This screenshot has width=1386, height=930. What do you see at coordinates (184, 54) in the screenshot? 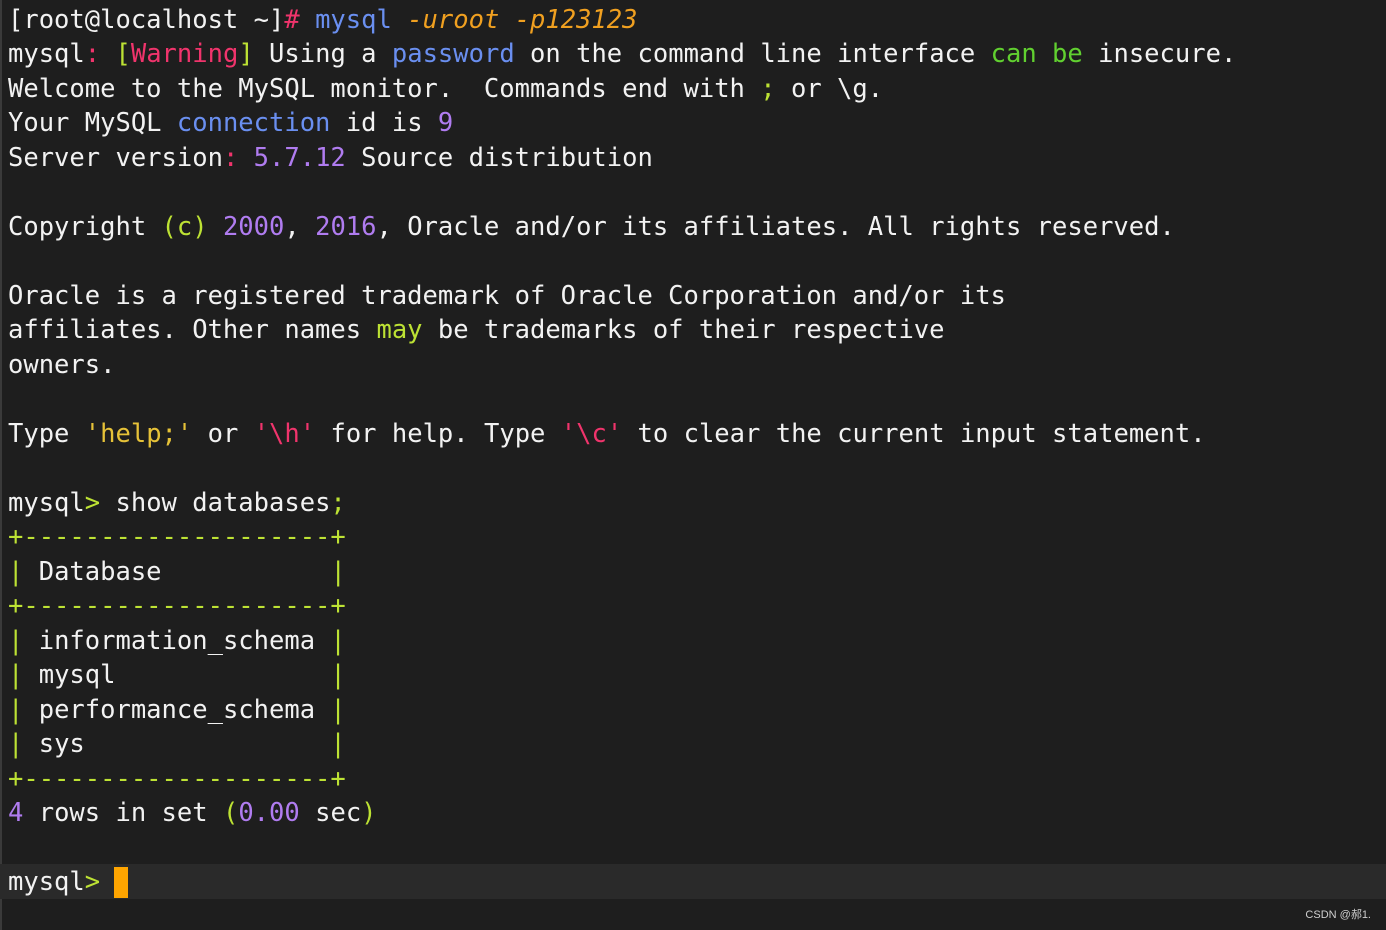
I see `warning-label: Warning` at bounding box center [184, 54].